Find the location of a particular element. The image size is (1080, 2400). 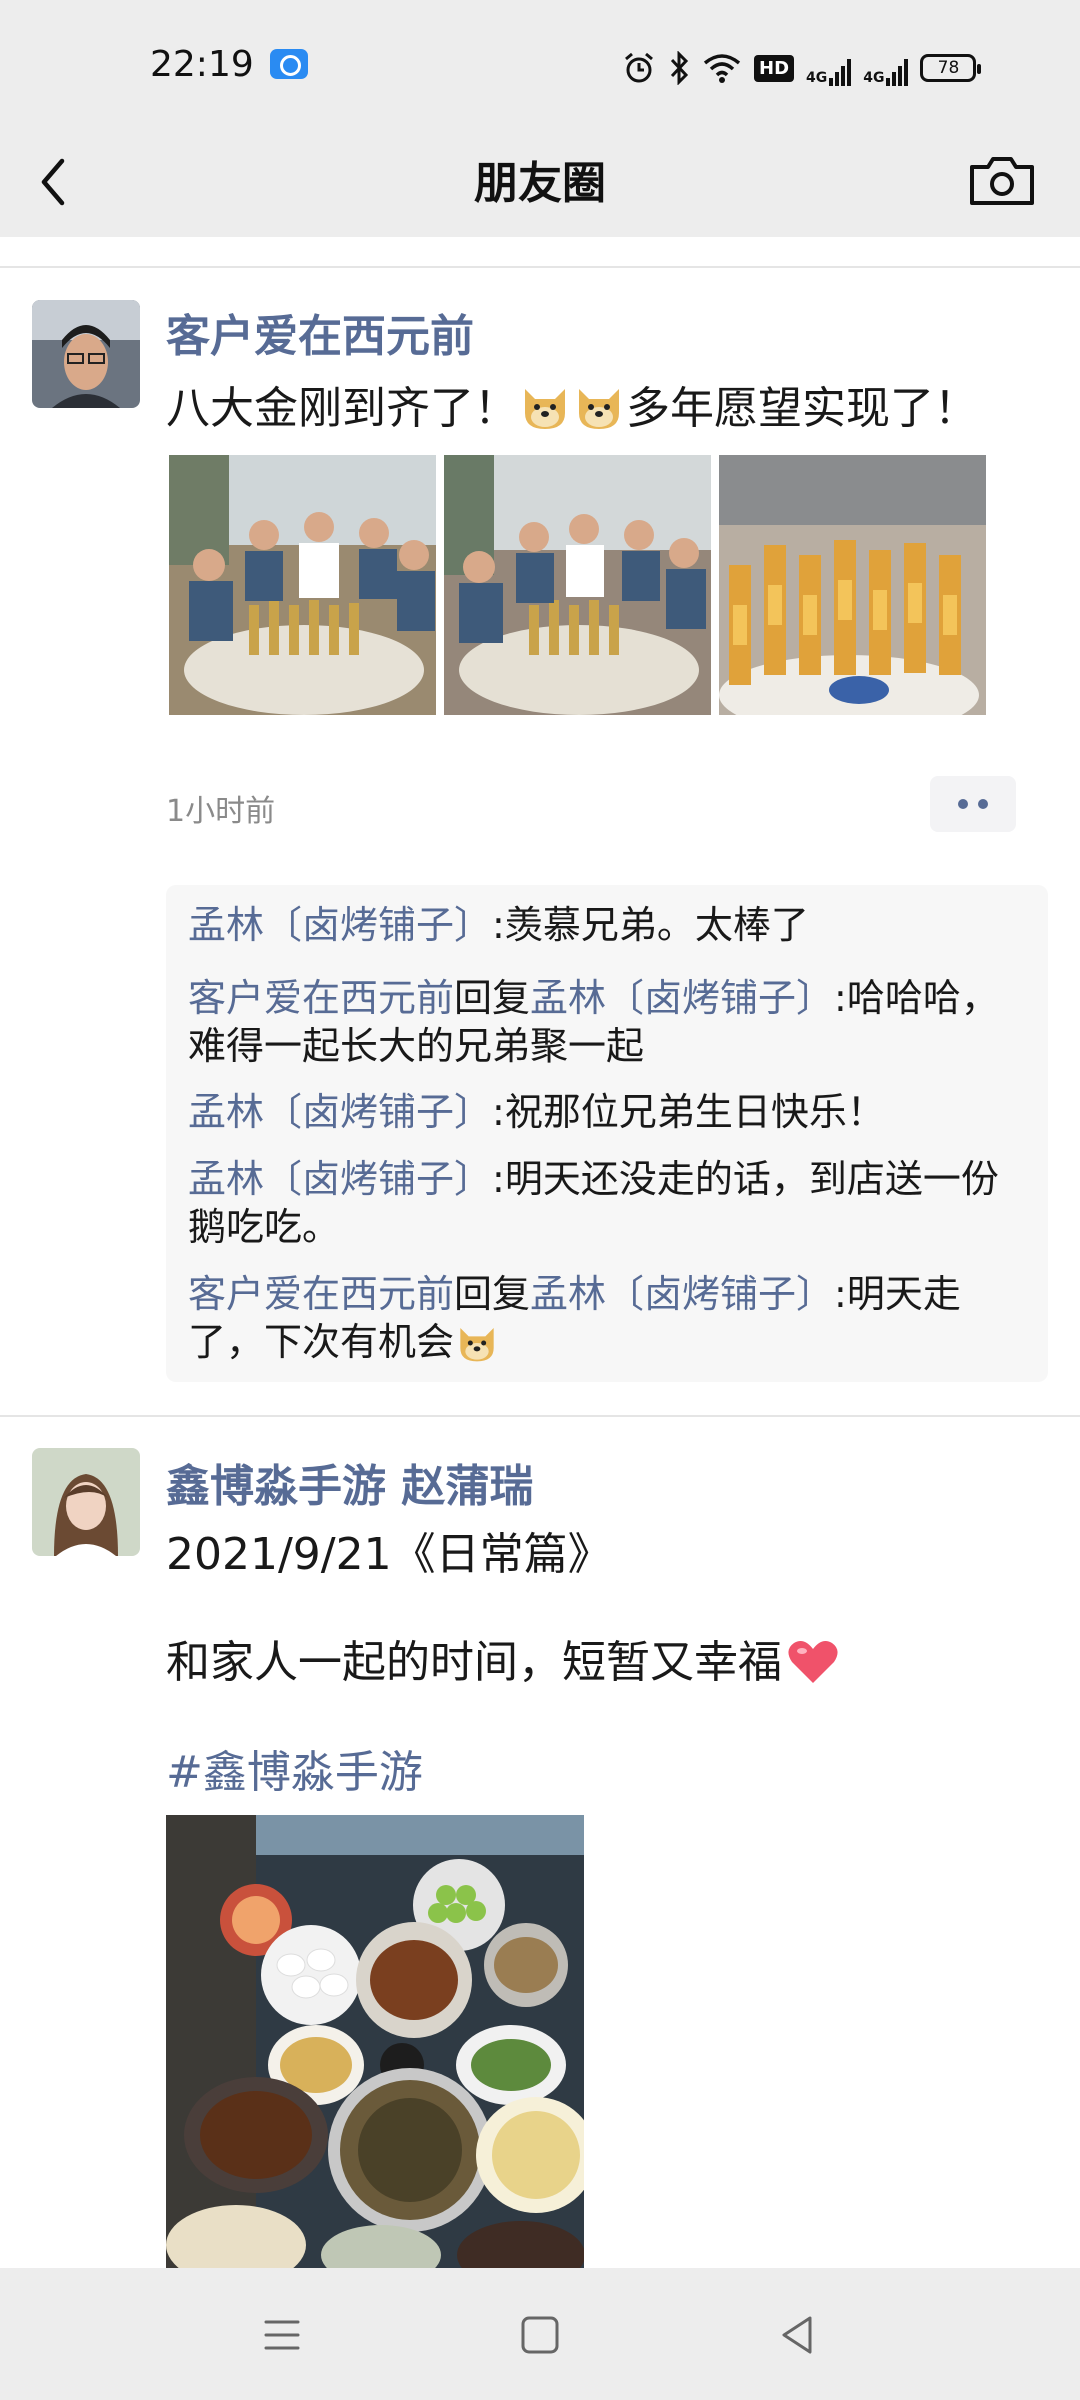

comment-item: 孟林〔卤烤铺子〕:祝那位兄弟生日快乐！ is located at coordinates (609, 1112).